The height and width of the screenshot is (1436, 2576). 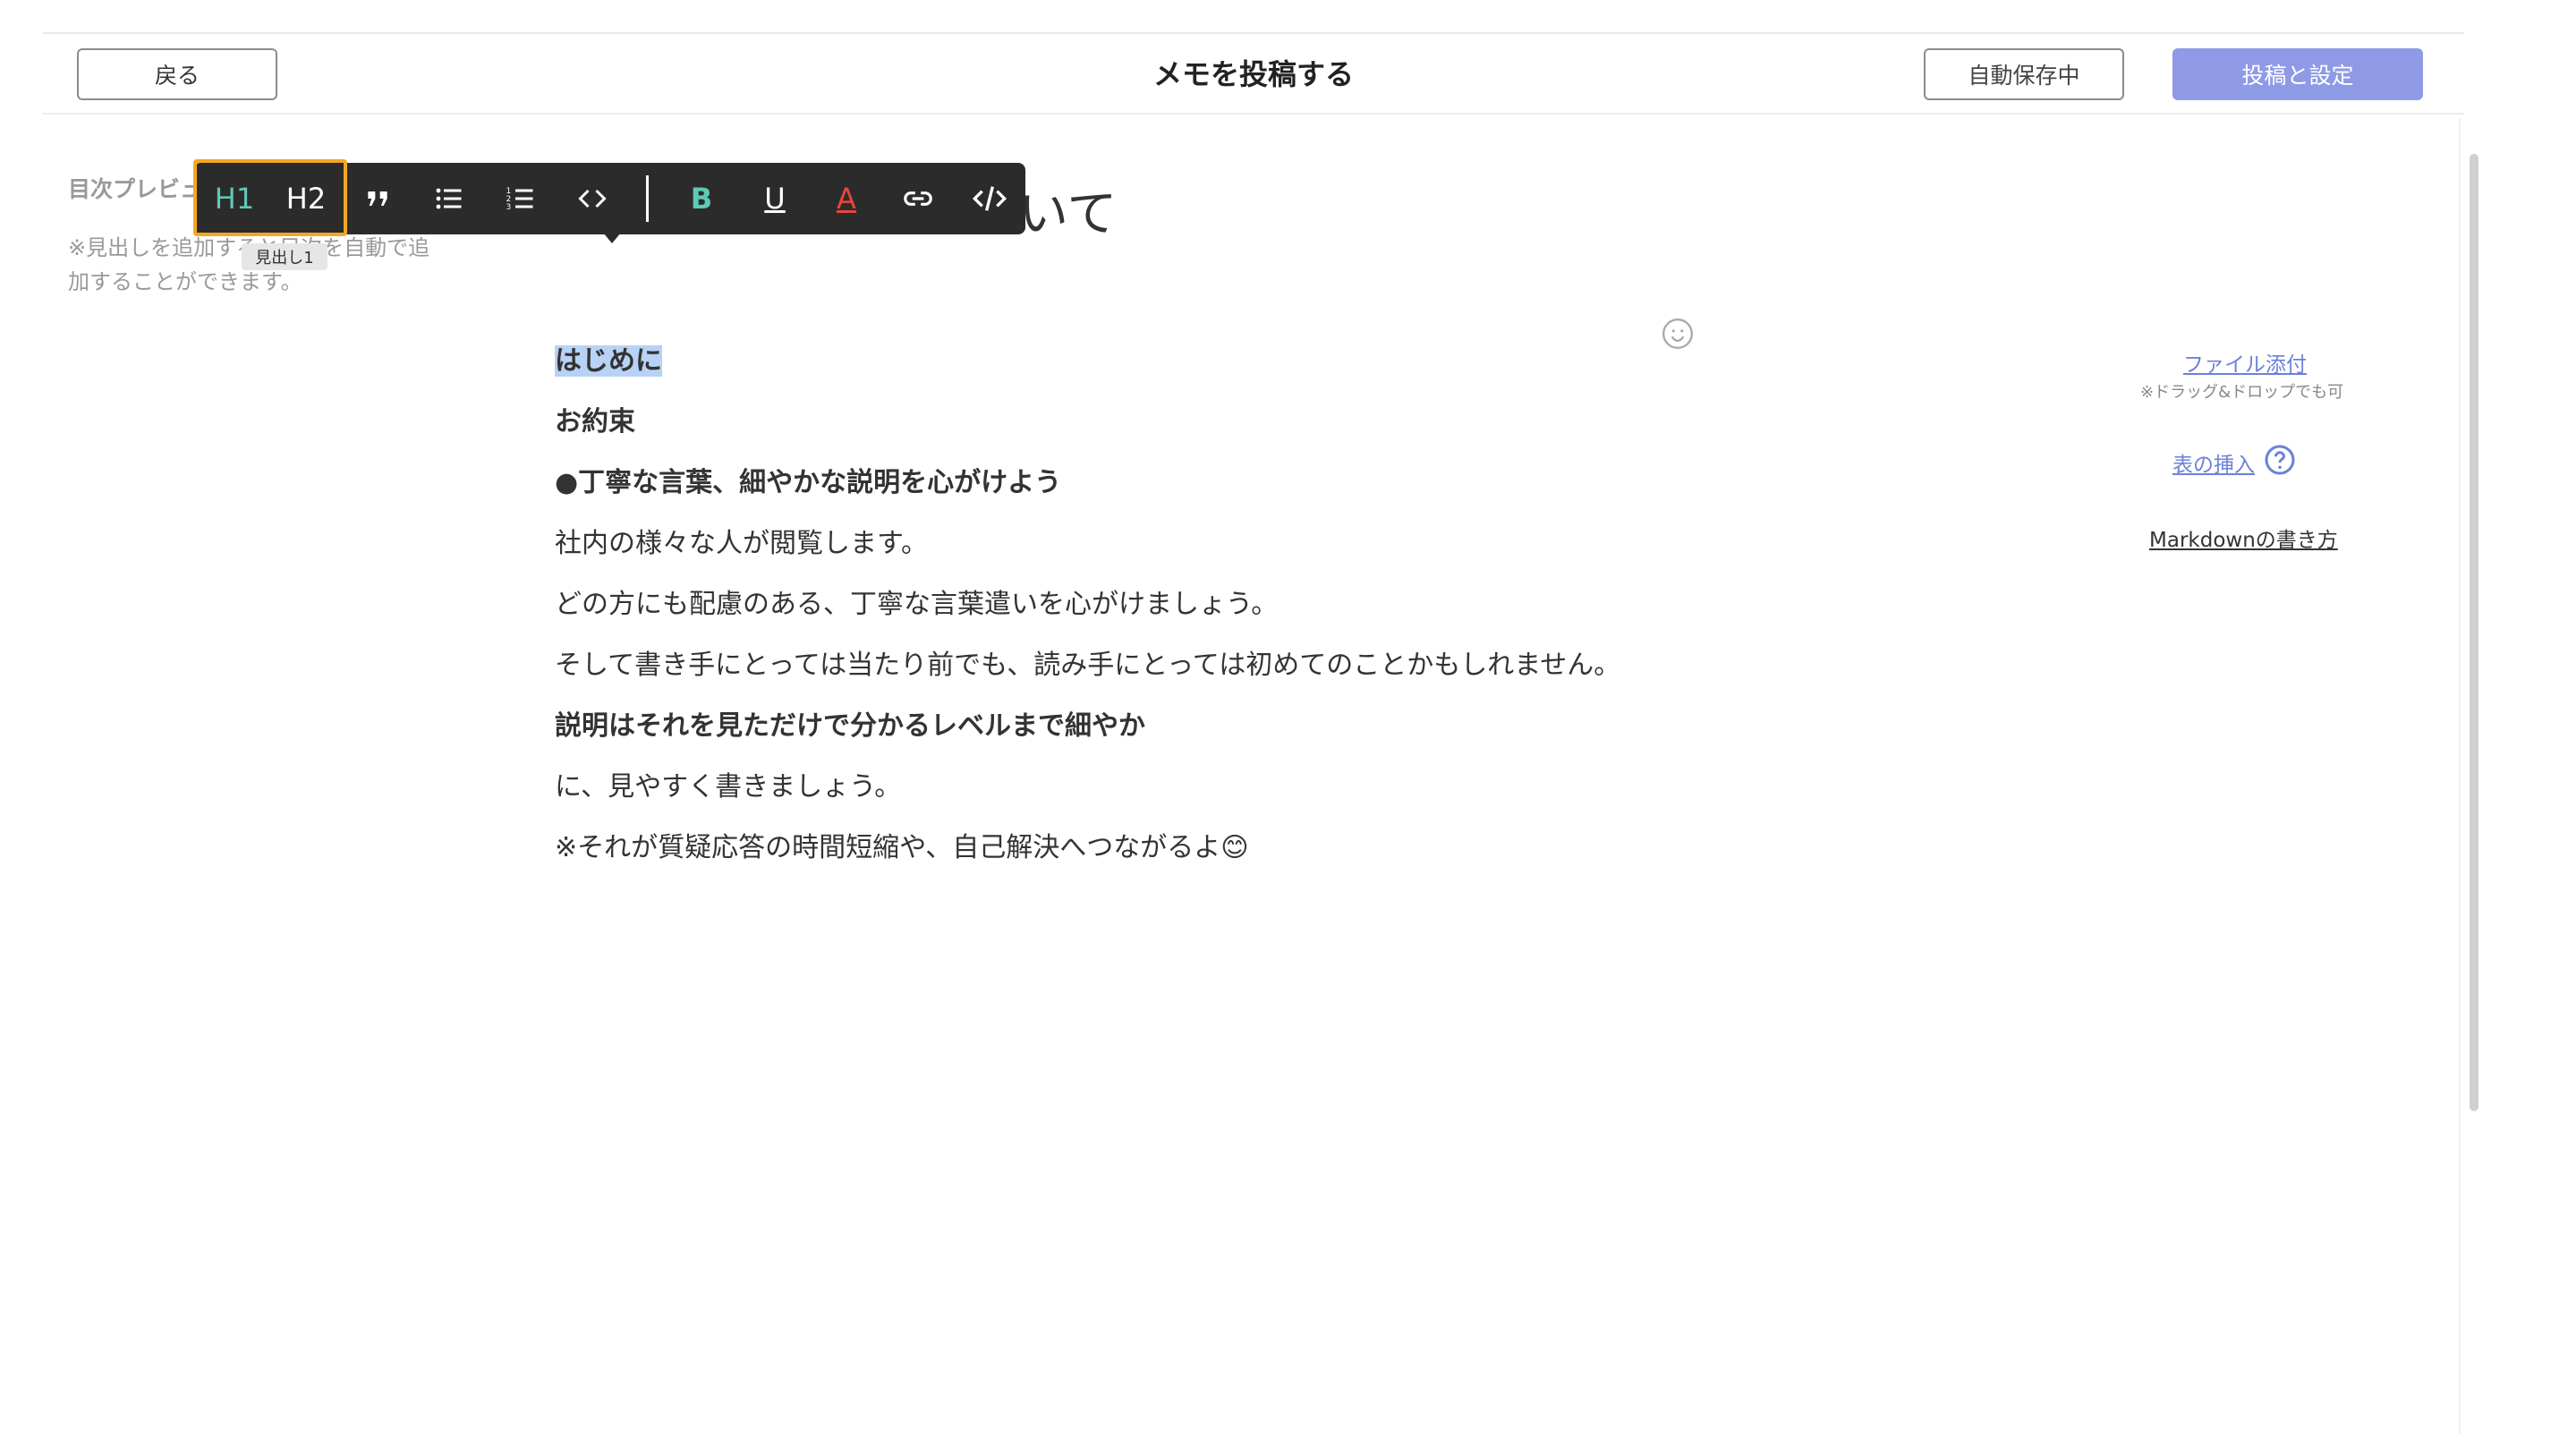 What do you see at coordinates (509, 207) in the screenshot?
I see `svg-text: 3` at bounding box center [509, 207].